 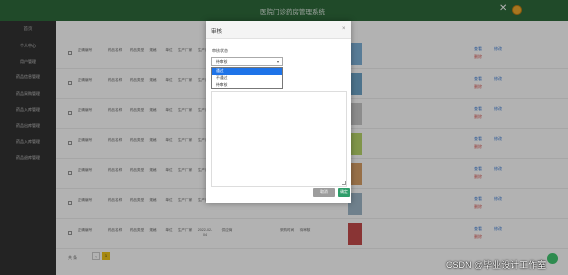 I want to click on audit-status-label: 审核状态, so click(x=220, y=50).